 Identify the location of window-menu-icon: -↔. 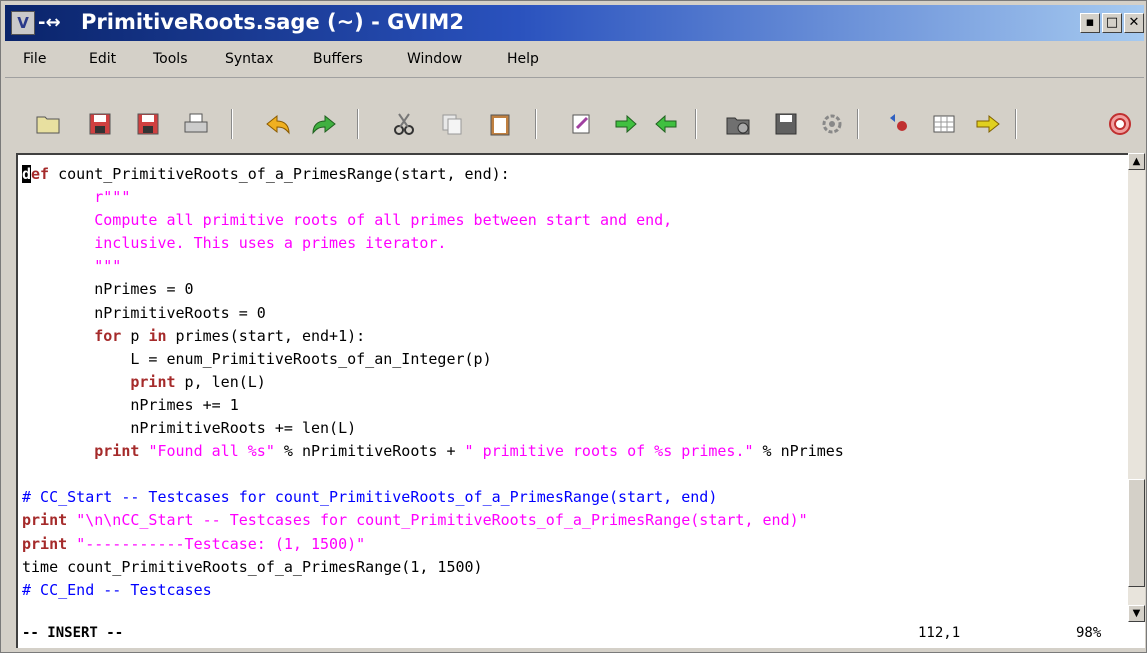
(49, 22).